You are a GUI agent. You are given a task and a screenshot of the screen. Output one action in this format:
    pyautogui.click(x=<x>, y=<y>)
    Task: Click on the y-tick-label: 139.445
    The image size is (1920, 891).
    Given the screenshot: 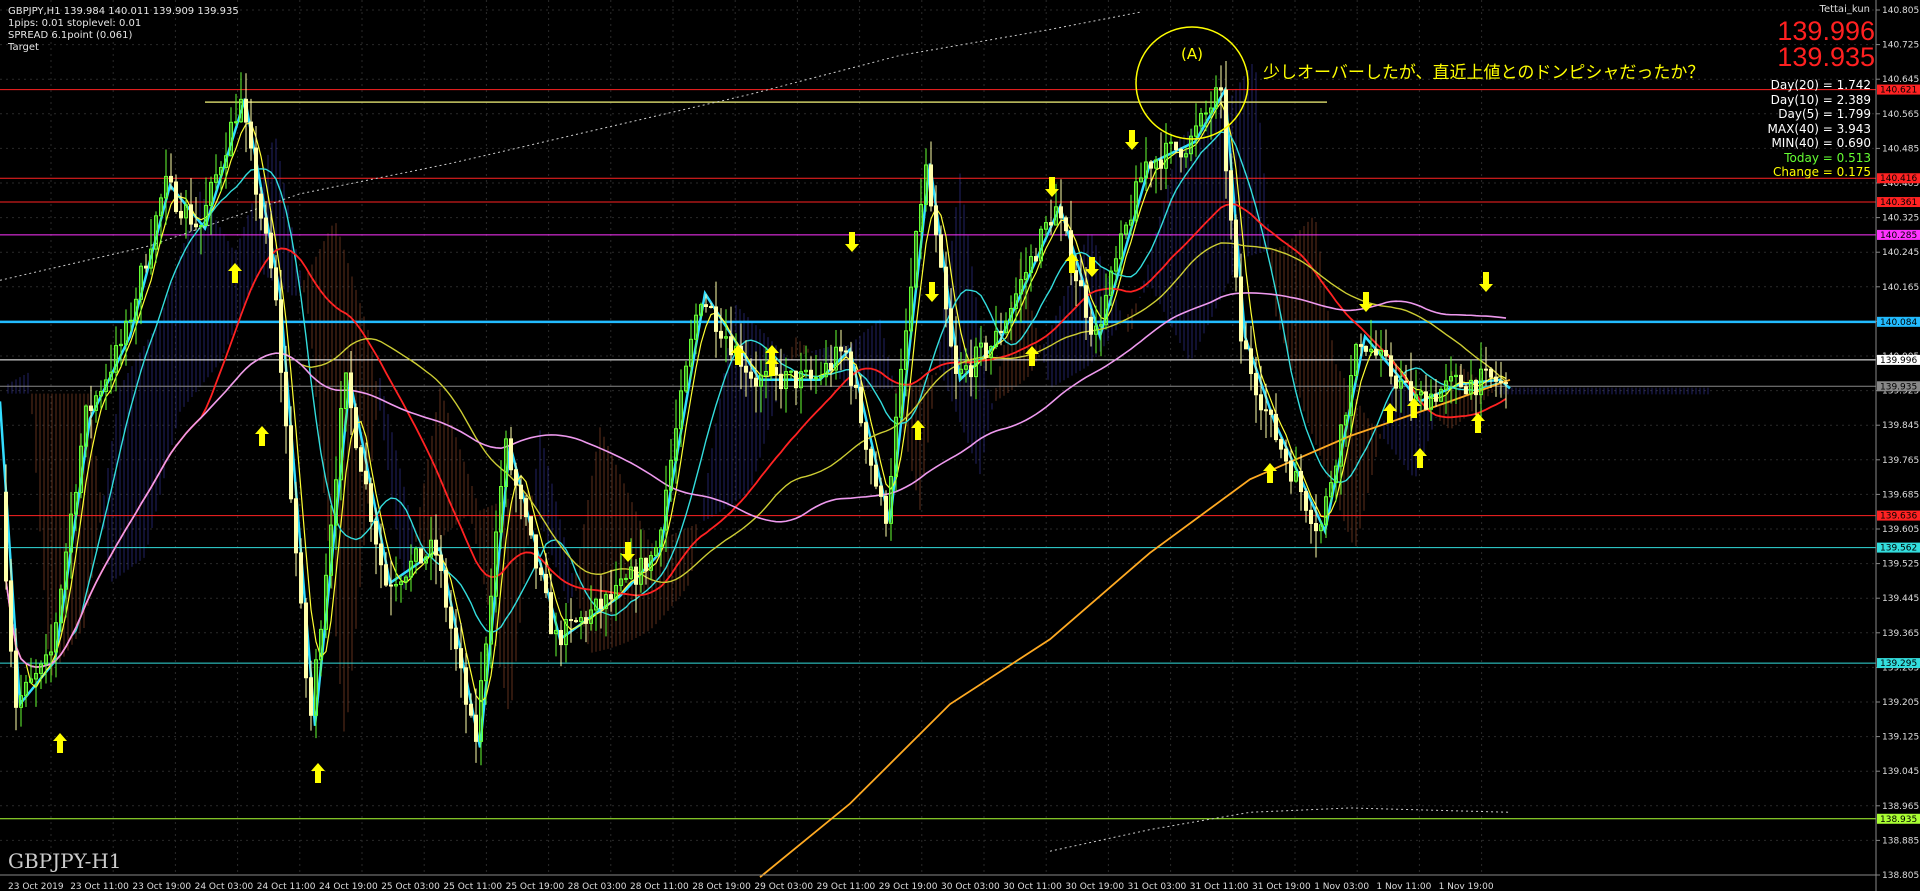 What is the action you would take?
    pyautogui.click(x=1900, y=599)
    